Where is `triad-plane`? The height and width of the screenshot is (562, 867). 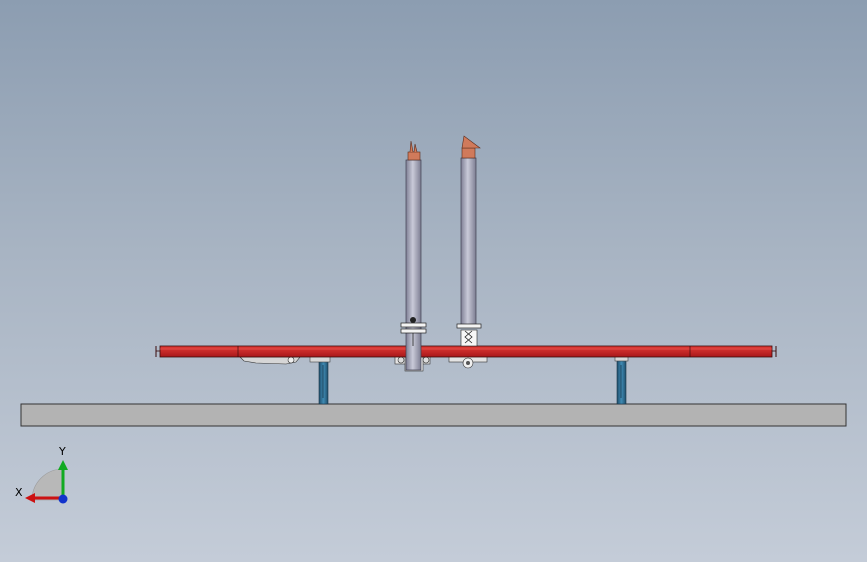
triad-plane is located at coordinates (47, 484).